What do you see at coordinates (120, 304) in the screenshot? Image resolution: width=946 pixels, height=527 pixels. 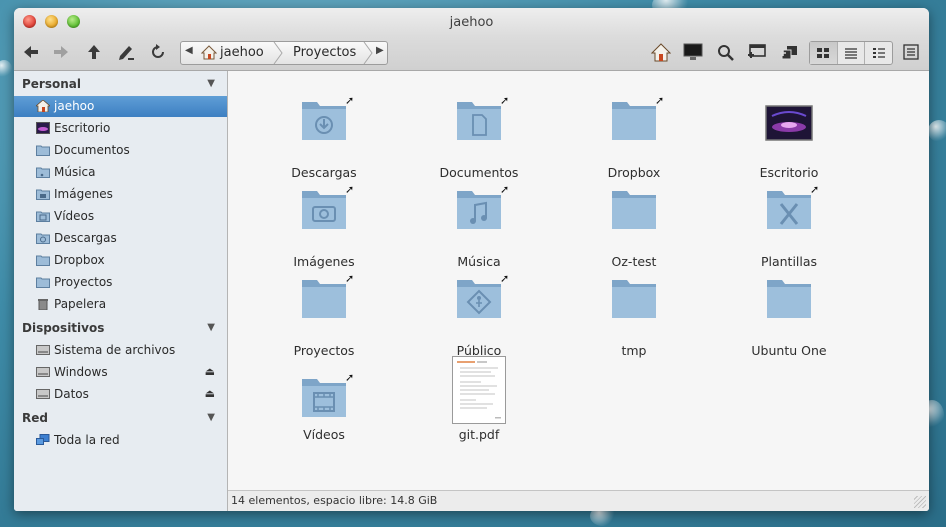 I see `sidebar-item-papelera: Papelera` at bounding box center [120, 304].